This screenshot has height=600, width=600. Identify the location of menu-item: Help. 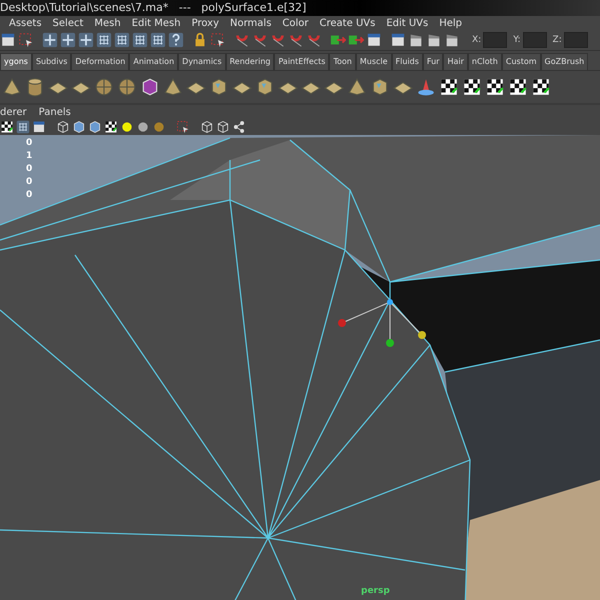
(450, 23).